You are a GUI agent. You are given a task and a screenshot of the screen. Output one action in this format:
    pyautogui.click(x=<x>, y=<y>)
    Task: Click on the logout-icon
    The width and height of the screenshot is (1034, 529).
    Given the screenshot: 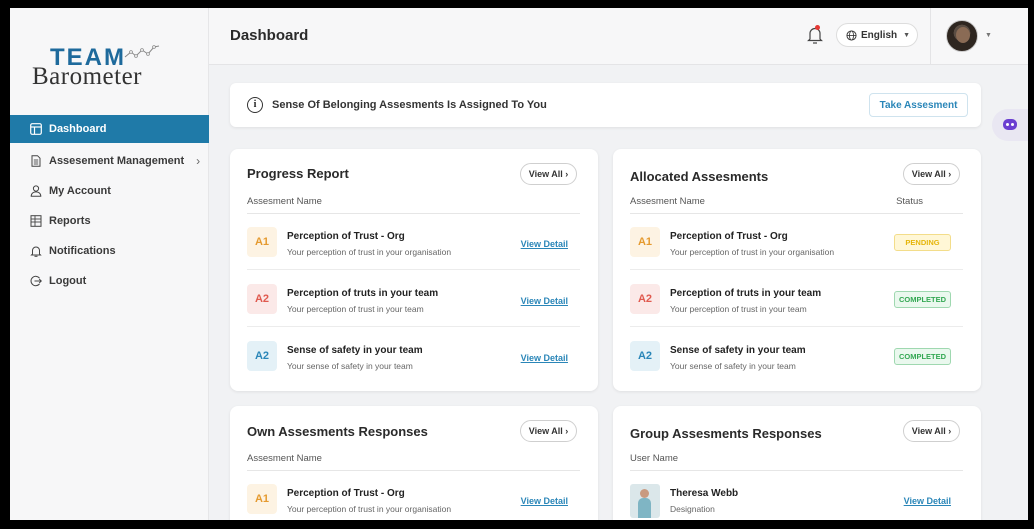 What is the action you would take?
    pyautogui.click(x=36, y=281)
    